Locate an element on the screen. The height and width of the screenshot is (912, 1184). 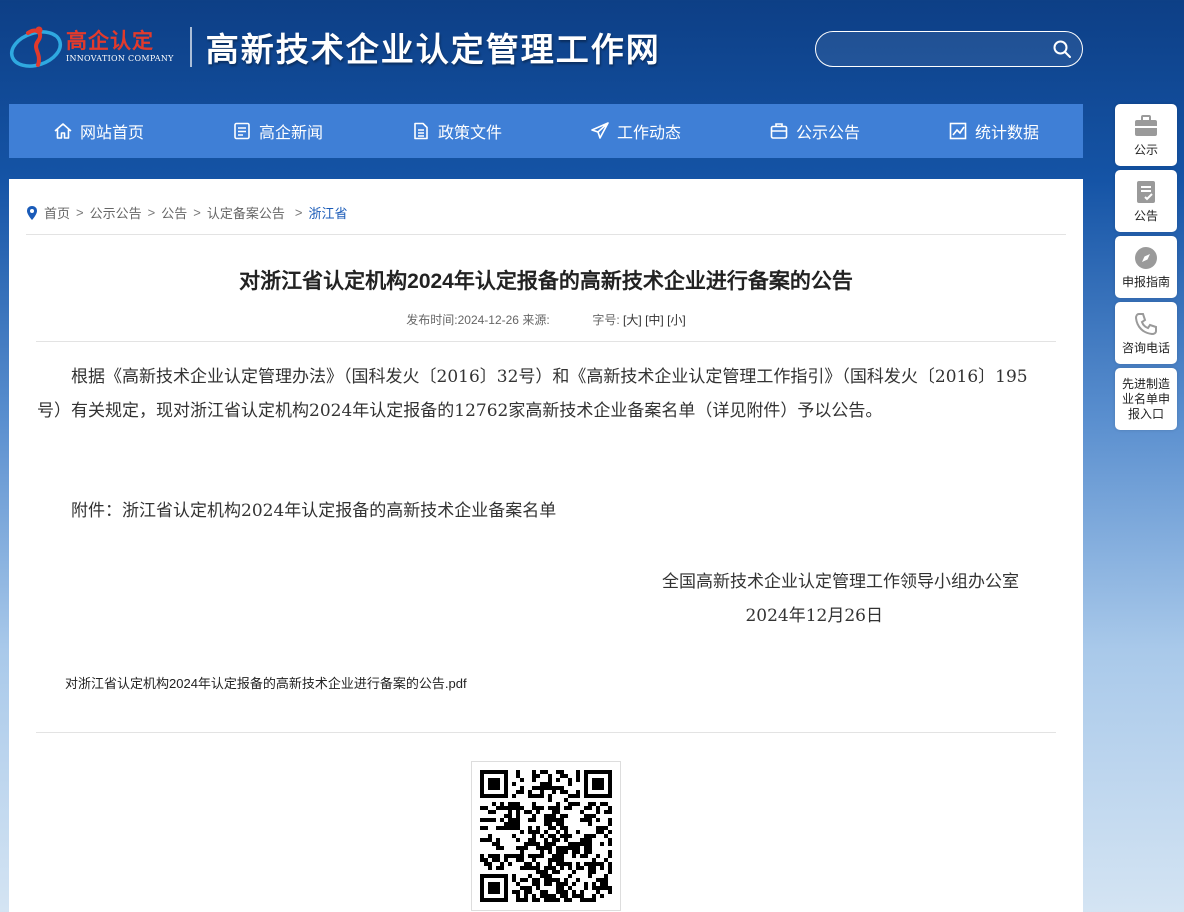
site-title: 高新技术企业认定管理工作网 is located at coordinates (433, 49).